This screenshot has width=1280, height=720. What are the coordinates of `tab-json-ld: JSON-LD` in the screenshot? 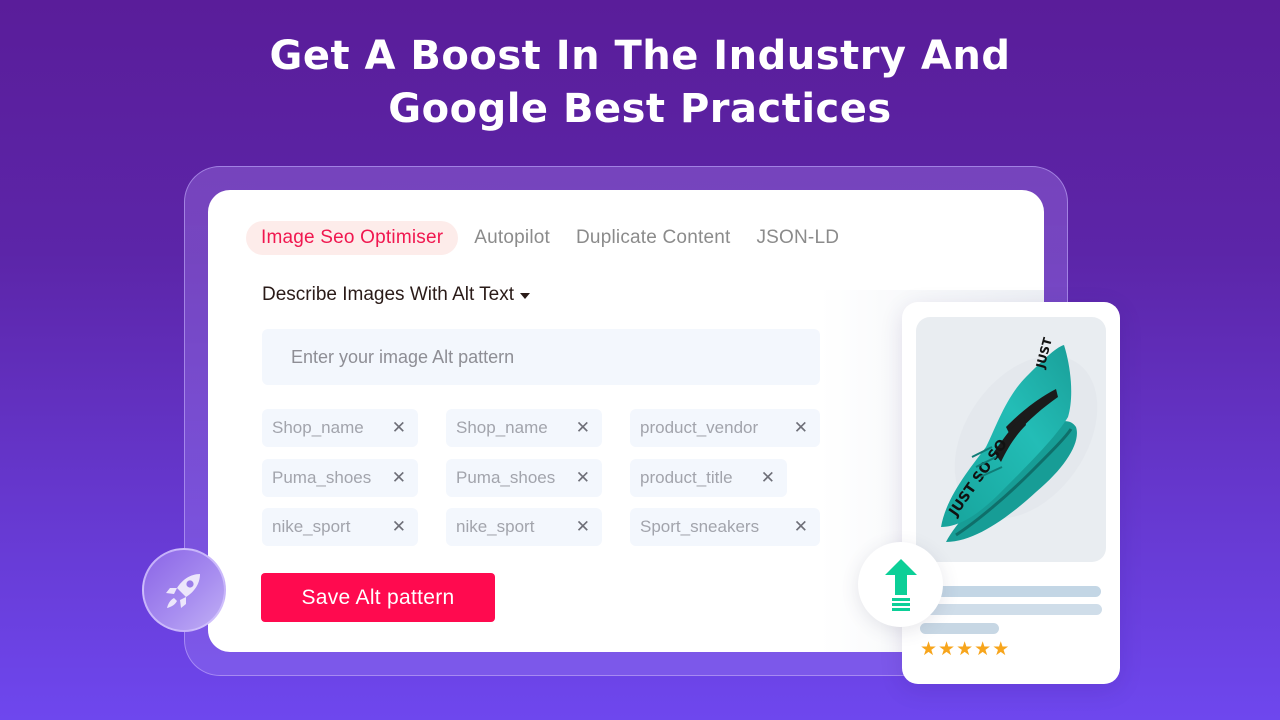 It's located at (797, 238).